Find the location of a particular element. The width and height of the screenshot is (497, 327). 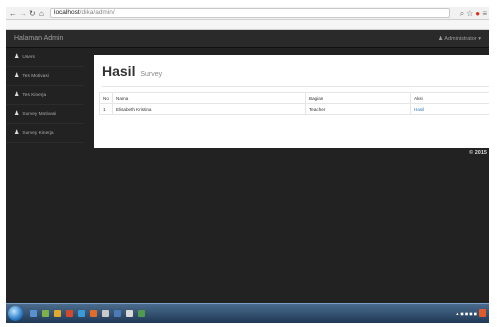

browser-toolbar: ← → ↻ ⌂ localhost/dika/admin/ ⌕ ☆ ● ≡ is located at coordinates (247, 13).